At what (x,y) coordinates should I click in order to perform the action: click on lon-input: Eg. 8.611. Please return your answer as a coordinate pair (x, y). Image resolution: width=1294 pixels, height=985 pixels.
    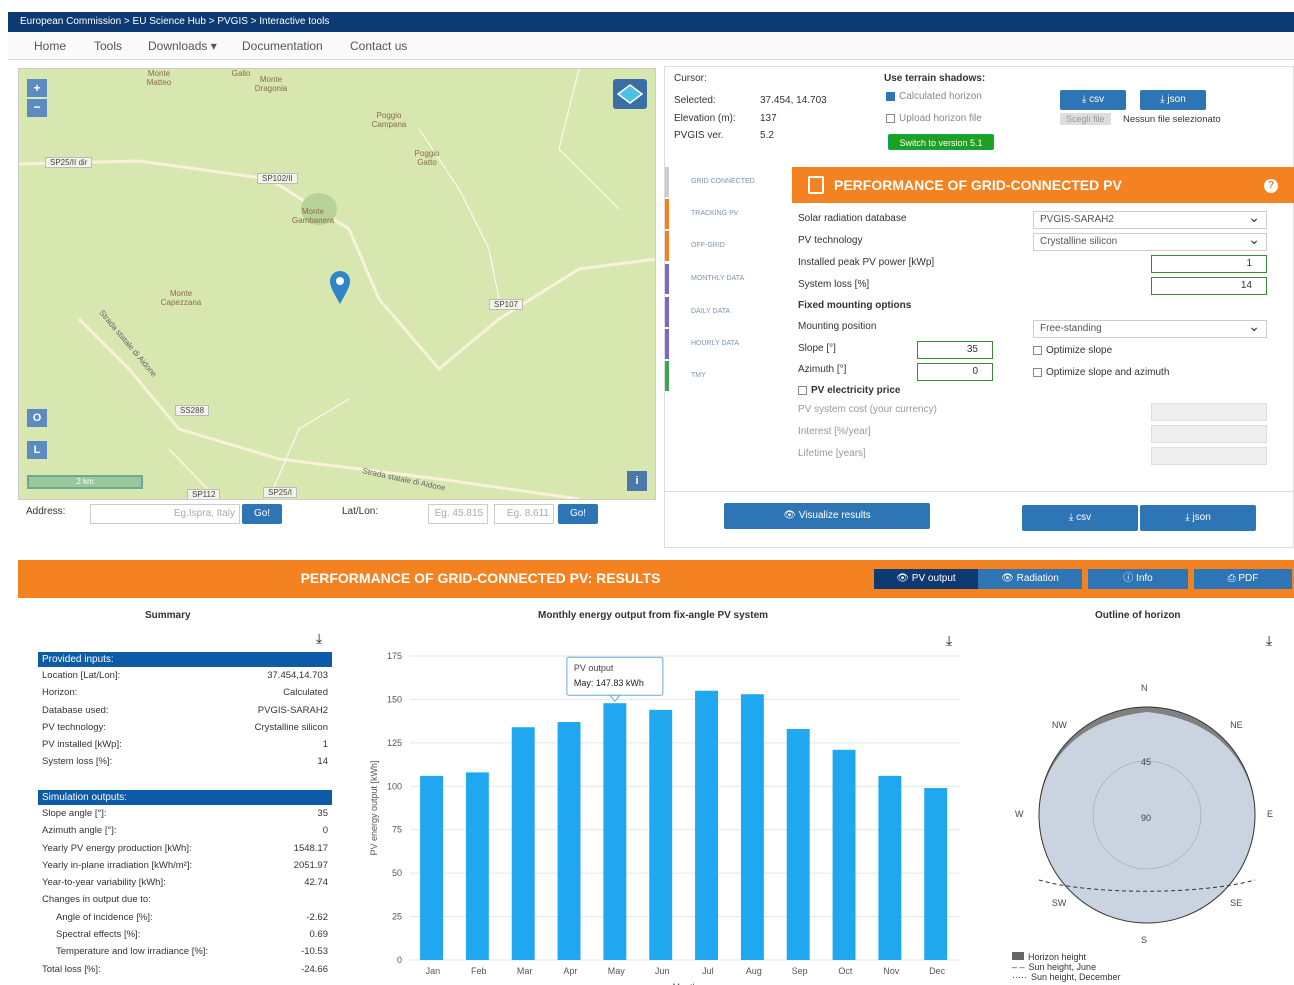
    Looking at the image, I should click on (524, 514).